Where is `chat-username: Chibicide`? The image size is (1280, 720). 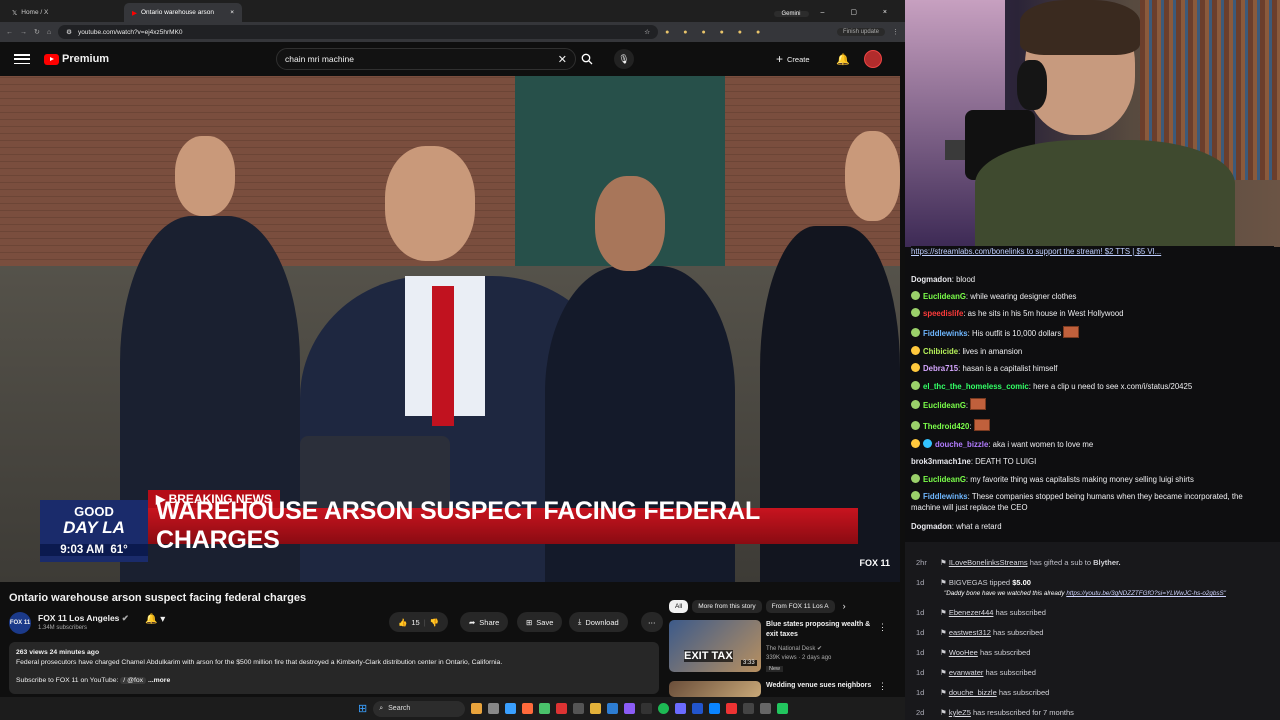
chat-username: Chibicide is located at coordinates (940, 351).